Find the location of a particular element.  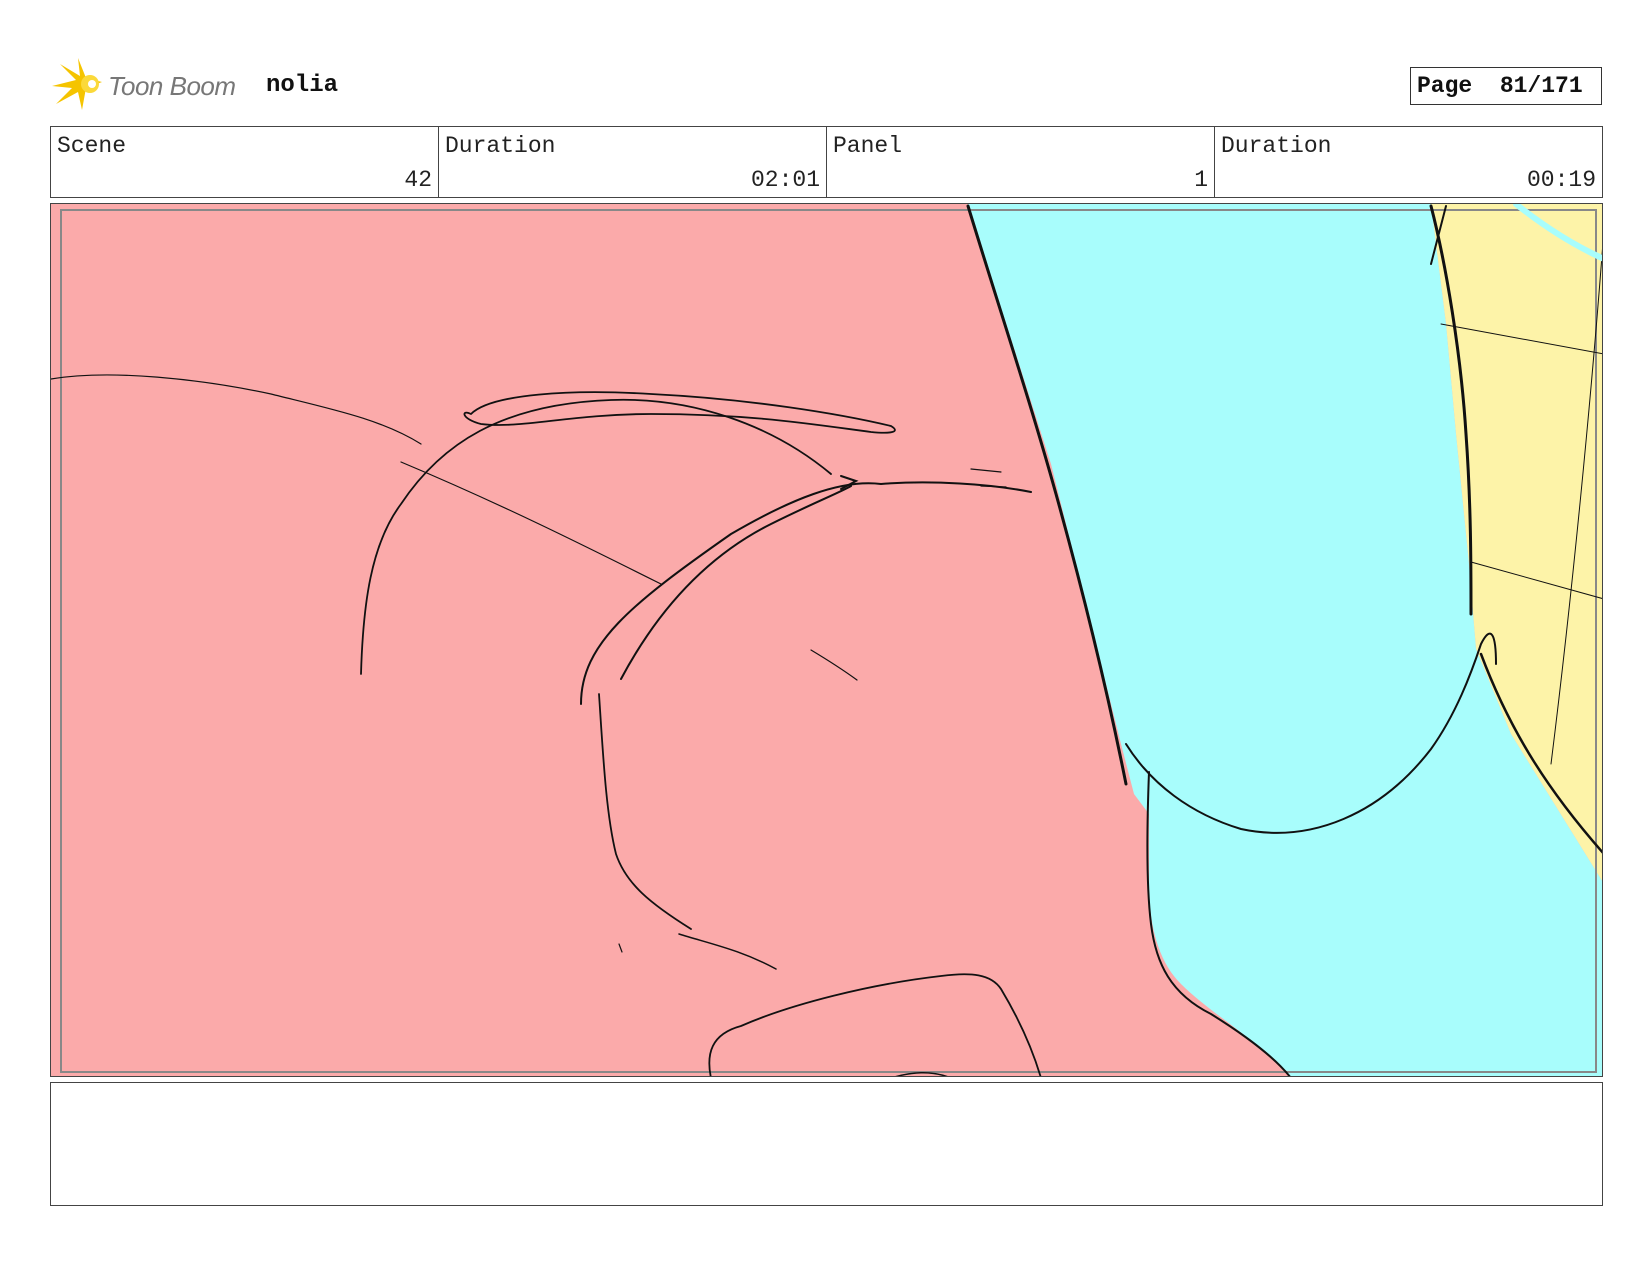

page-label: Page is located at coordinates (1445, 86).